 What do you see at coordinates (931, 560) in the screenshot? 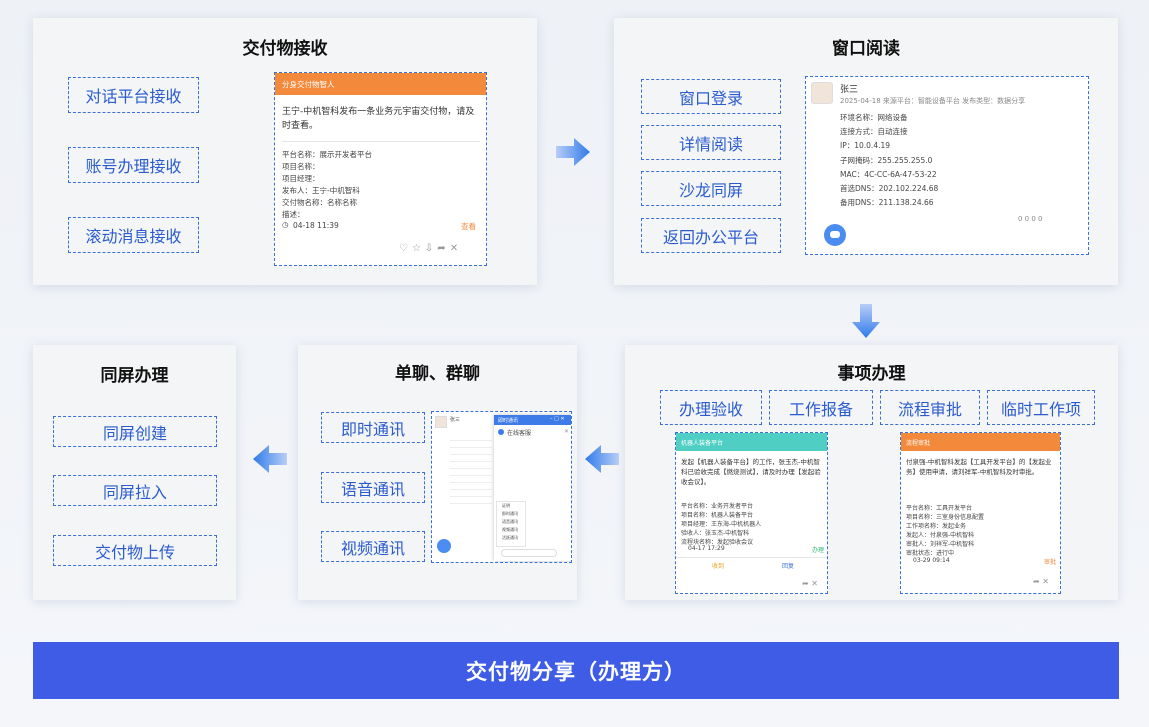
I see `card-time: 03-29 09:14` at bounding box center [931, 560].